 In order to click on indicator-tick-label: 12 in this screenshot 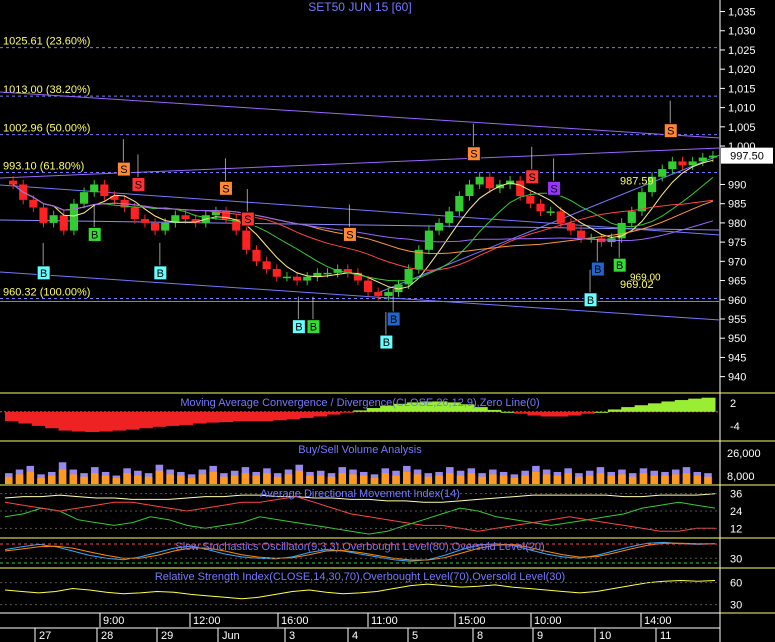, I will do `click(736, 529)`.